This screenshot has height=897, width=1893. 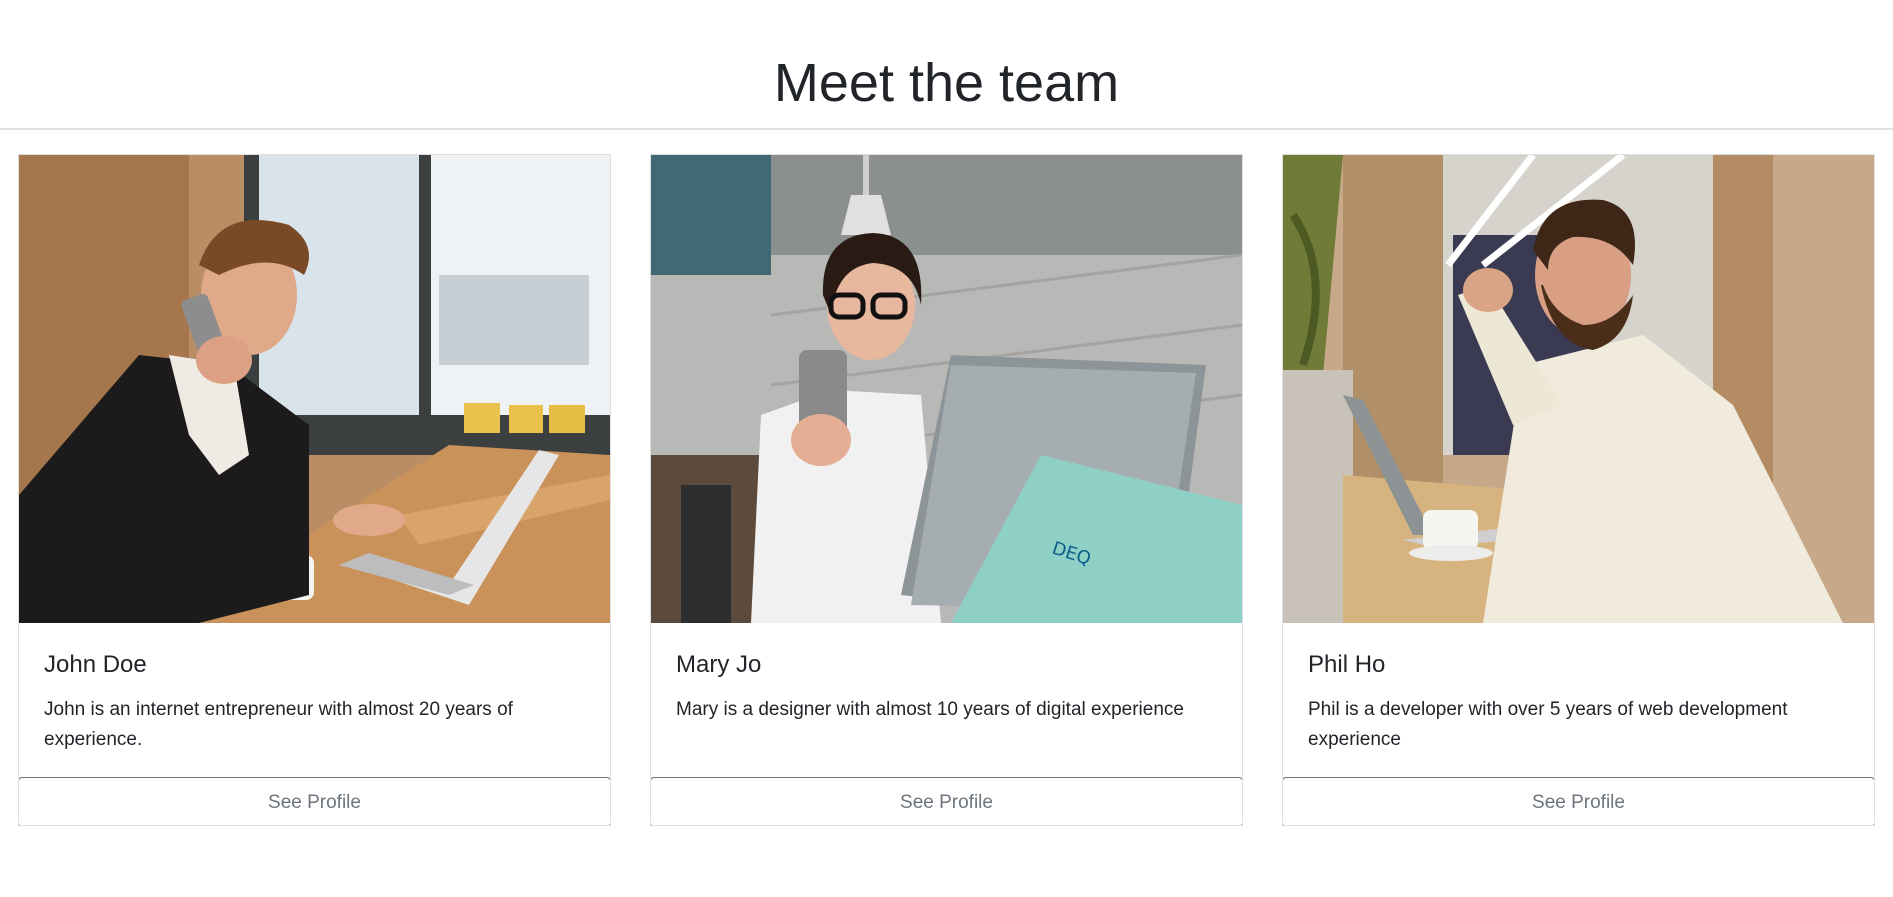 I want to click on card-name: Phil Ho, so click(x=1347, y=664).